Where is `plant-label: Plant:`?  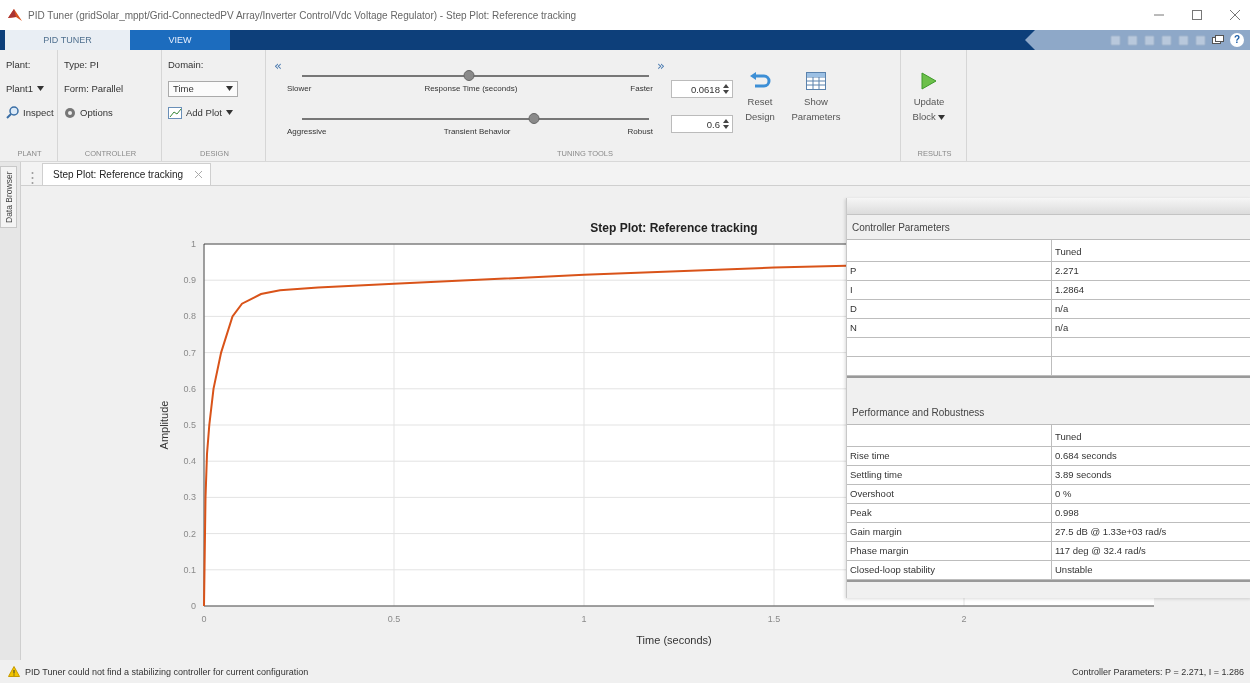 plant-label: Plant: is located at coordinates (18, 64).